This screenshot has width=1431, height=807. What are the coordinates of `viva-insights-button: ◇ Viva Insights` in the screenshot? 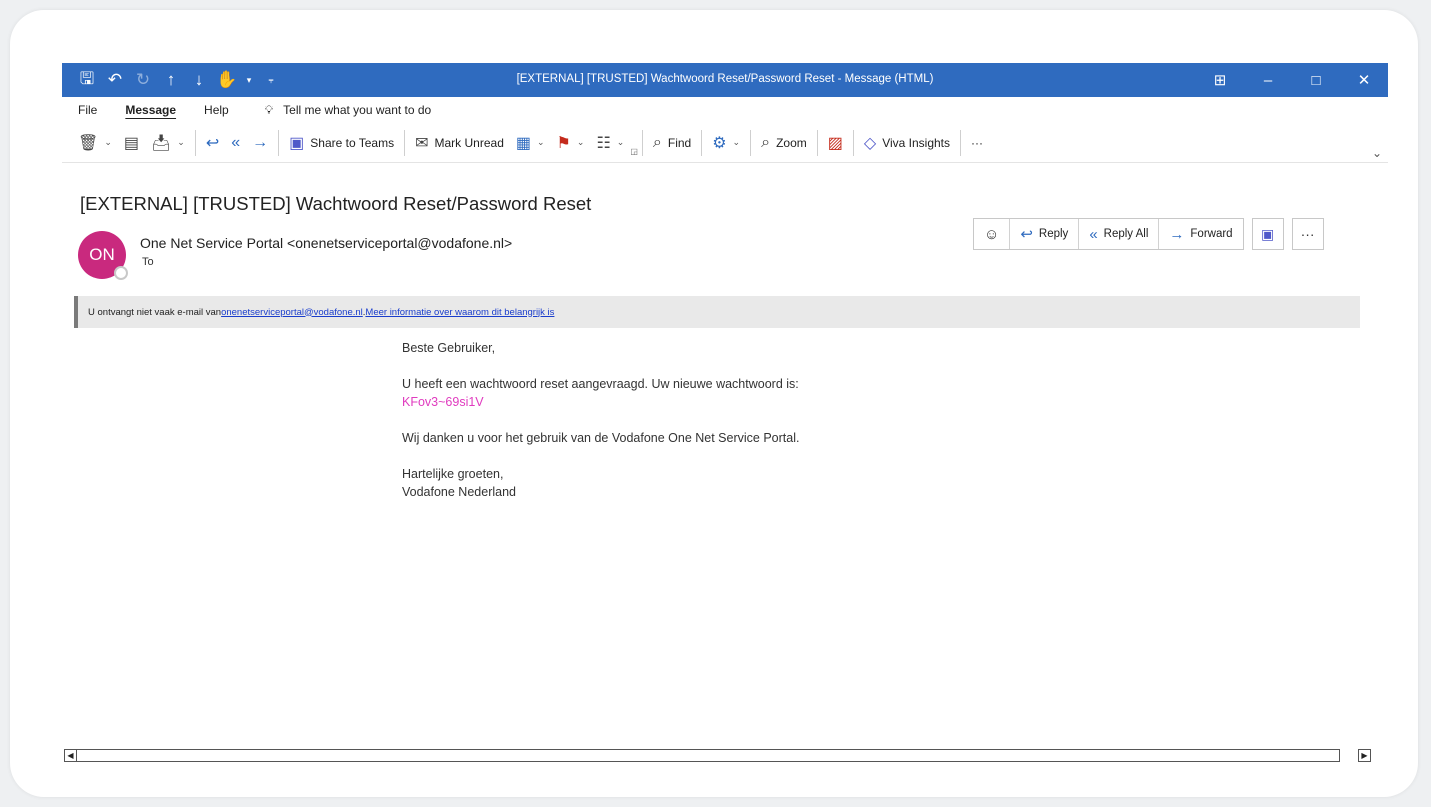 It's located at (907, 143).